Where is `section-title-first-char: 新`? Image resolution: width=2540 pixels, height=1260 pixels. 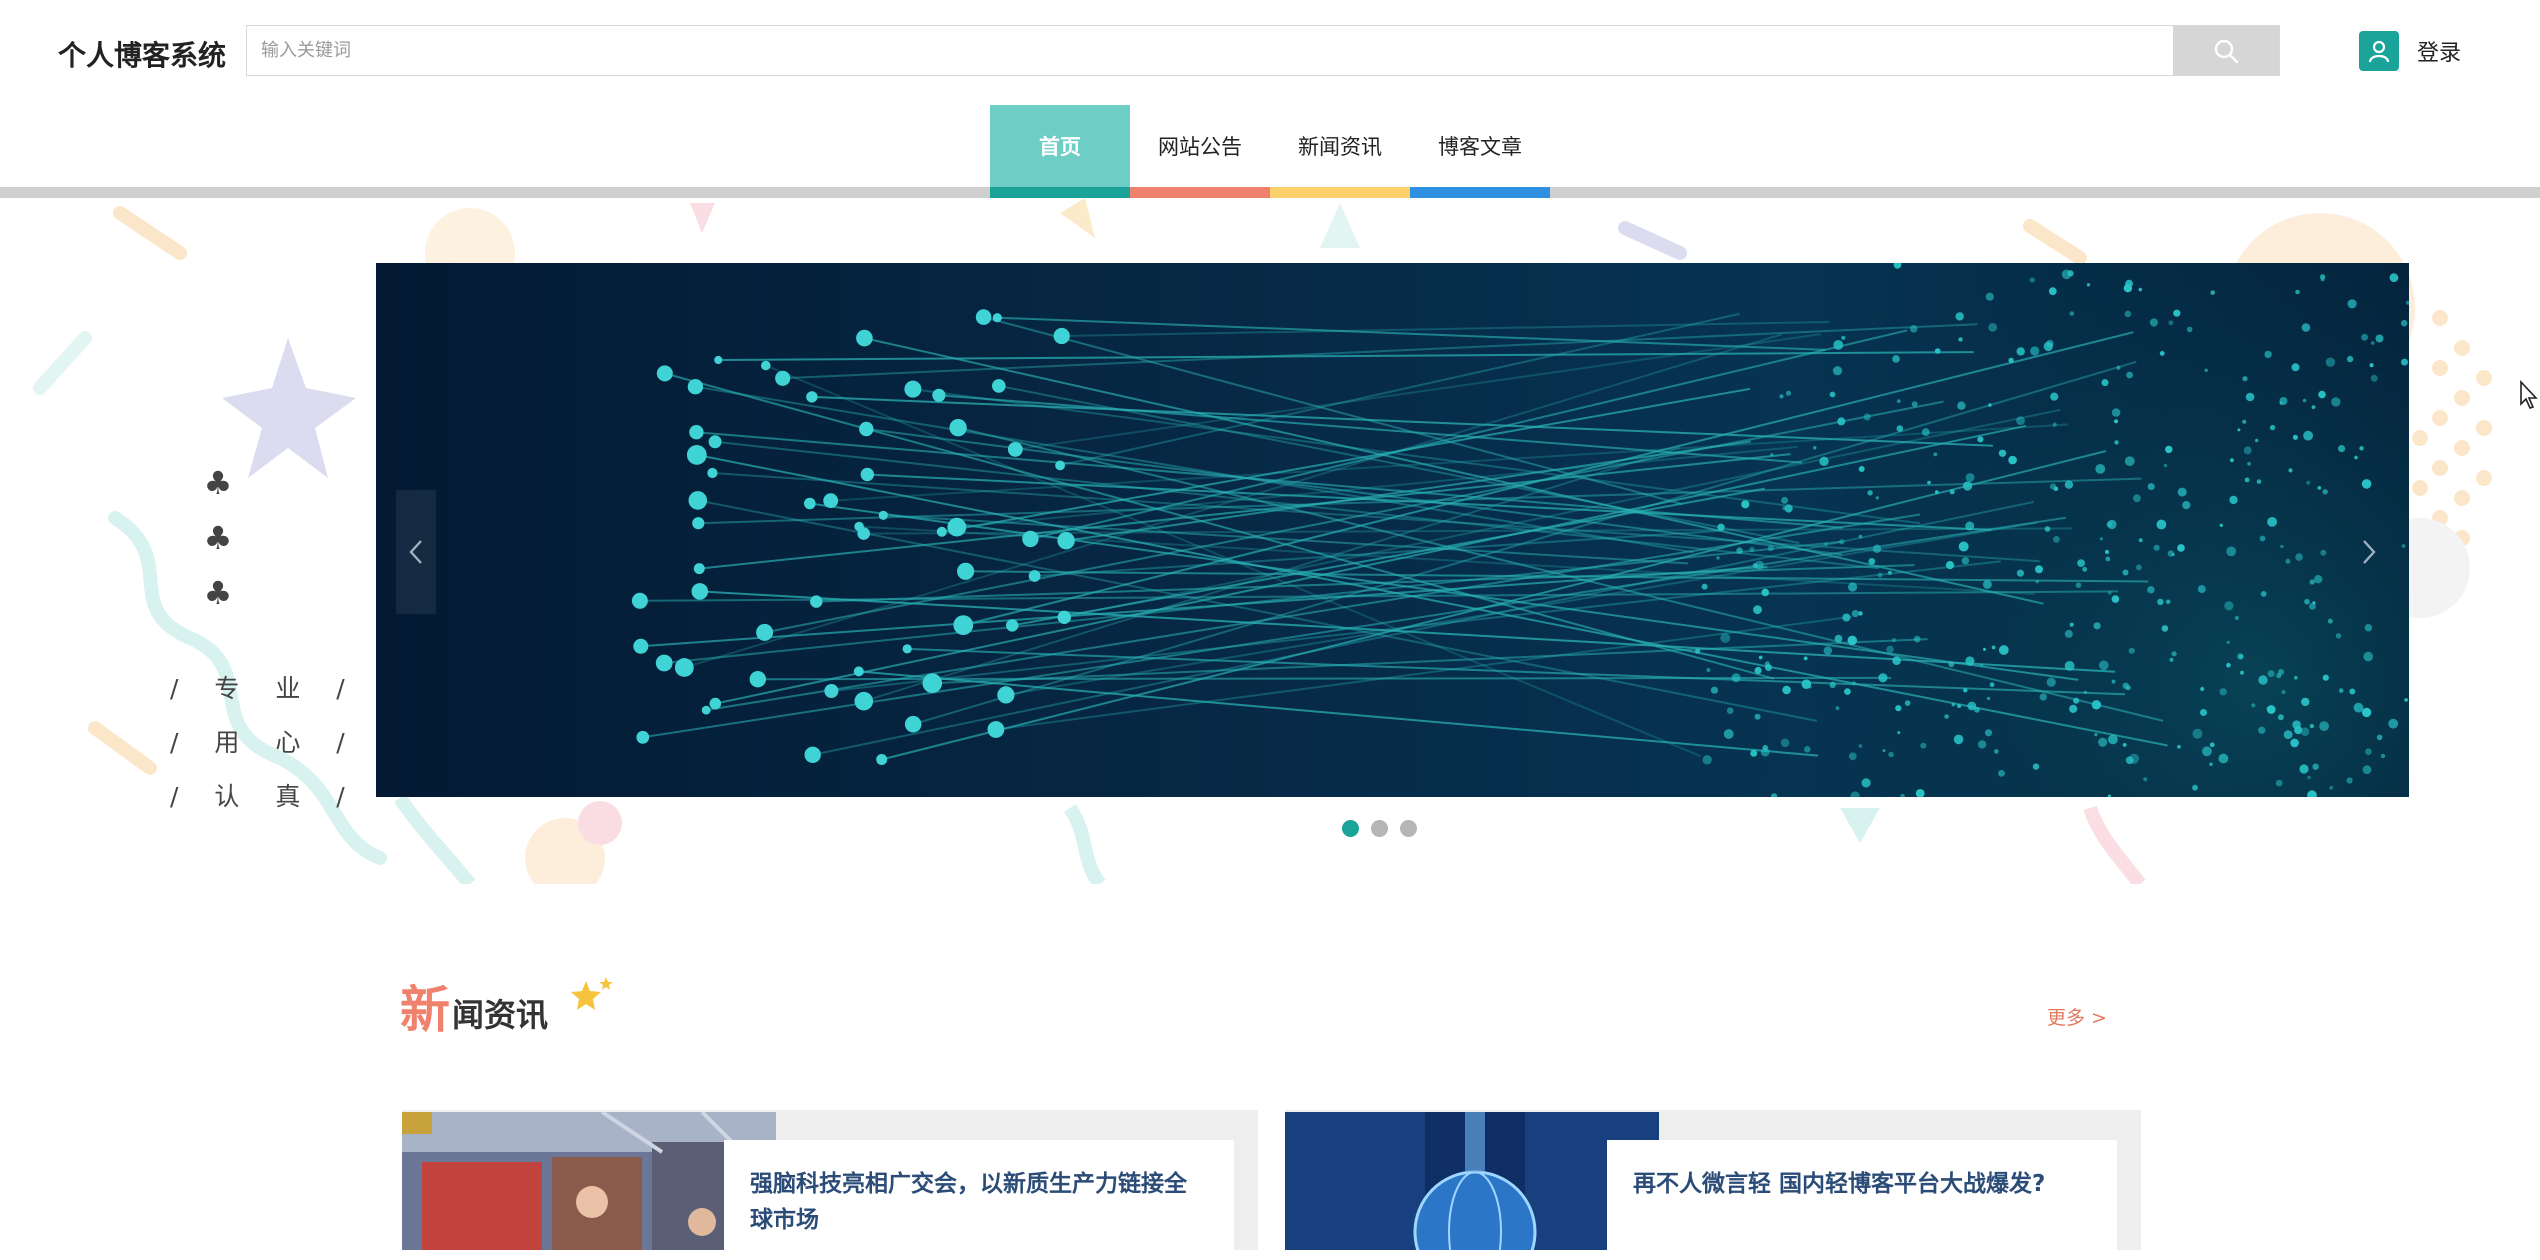 section-title-first-char: 新 is located at coordinates (425, 1010).